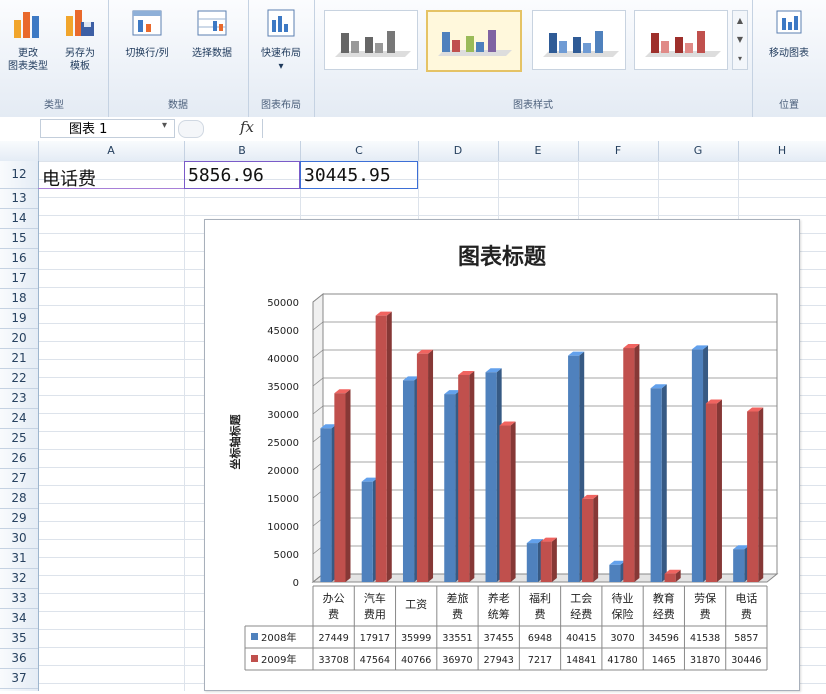  What do you see at coordinates (581, 660) in the screenshot?
I see `data-table-value: 14841` at bounding box center [581, 660].